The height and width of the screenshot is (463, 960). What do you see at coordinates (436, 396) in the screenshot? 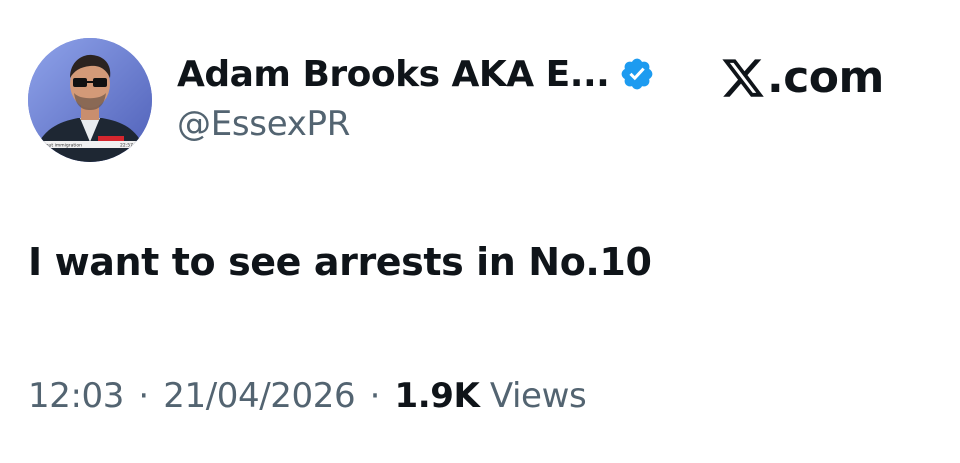
I see `views-count: 1.9K` at bounding box center [436, 396].